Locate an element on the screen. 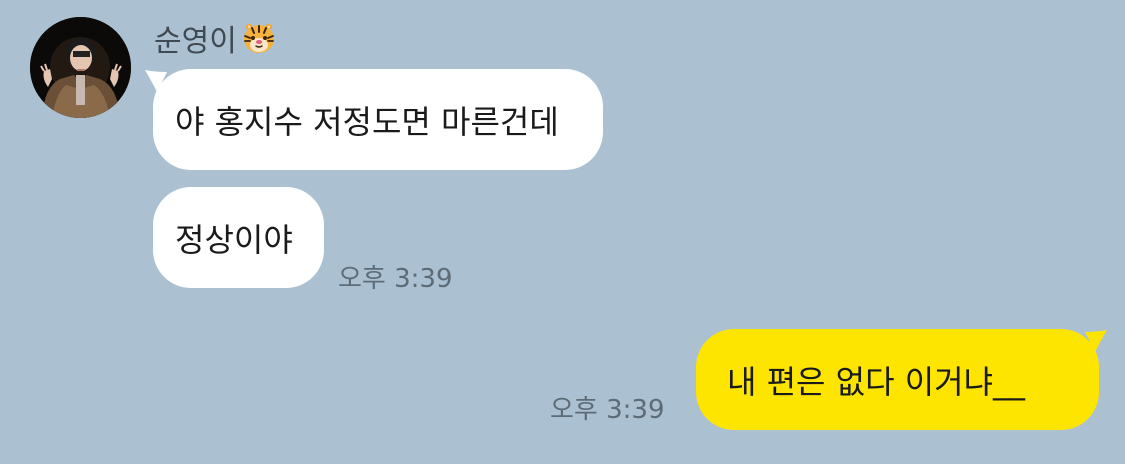 Image resolution: width=1125 pixels, height=464 pixels. incoming-message-bubble: 정상이야 is located at coordinates (238, 237).